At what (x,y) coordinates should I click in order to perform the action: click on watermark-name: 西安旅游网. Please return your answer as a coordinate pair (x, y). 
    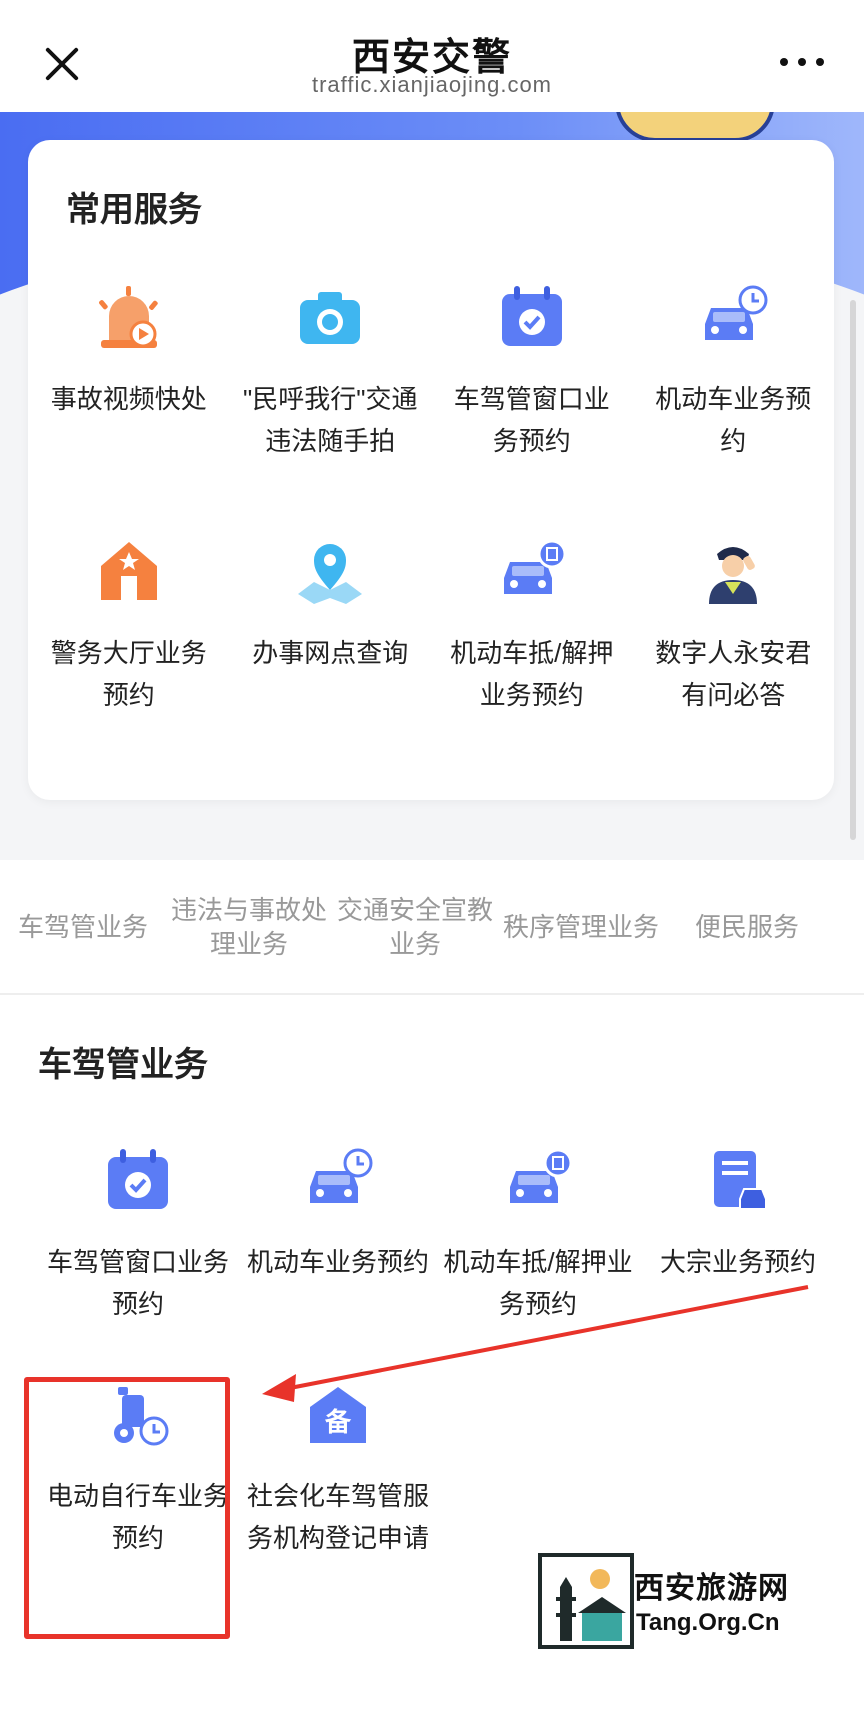
    Looking at the image, I should click on (711, 1588).